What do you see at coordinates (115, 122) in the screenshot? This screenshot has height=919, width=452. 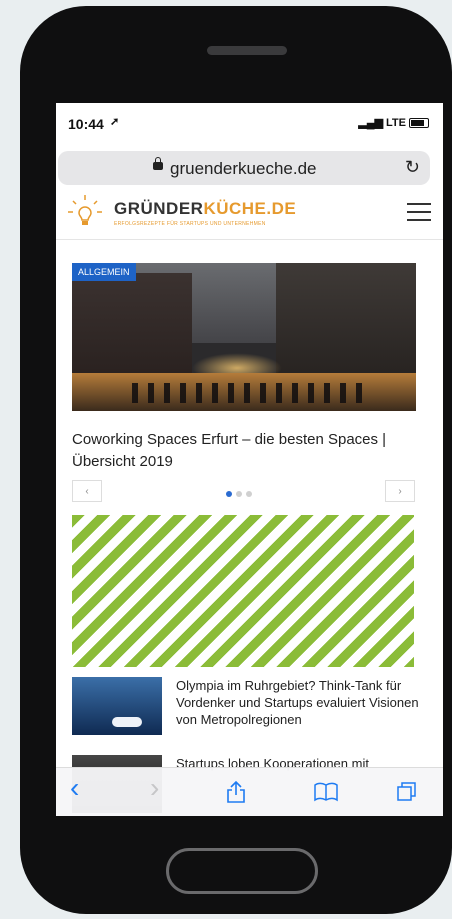 I see `location-arrow-icon: ➚` at bounding box center [115, 122].